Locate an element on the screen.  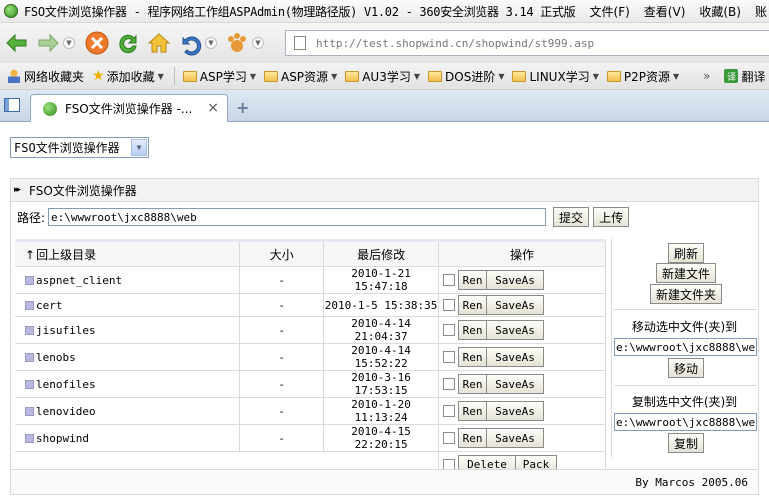
file-name-cell: aspnet_client is located at coordinates (128, 280).